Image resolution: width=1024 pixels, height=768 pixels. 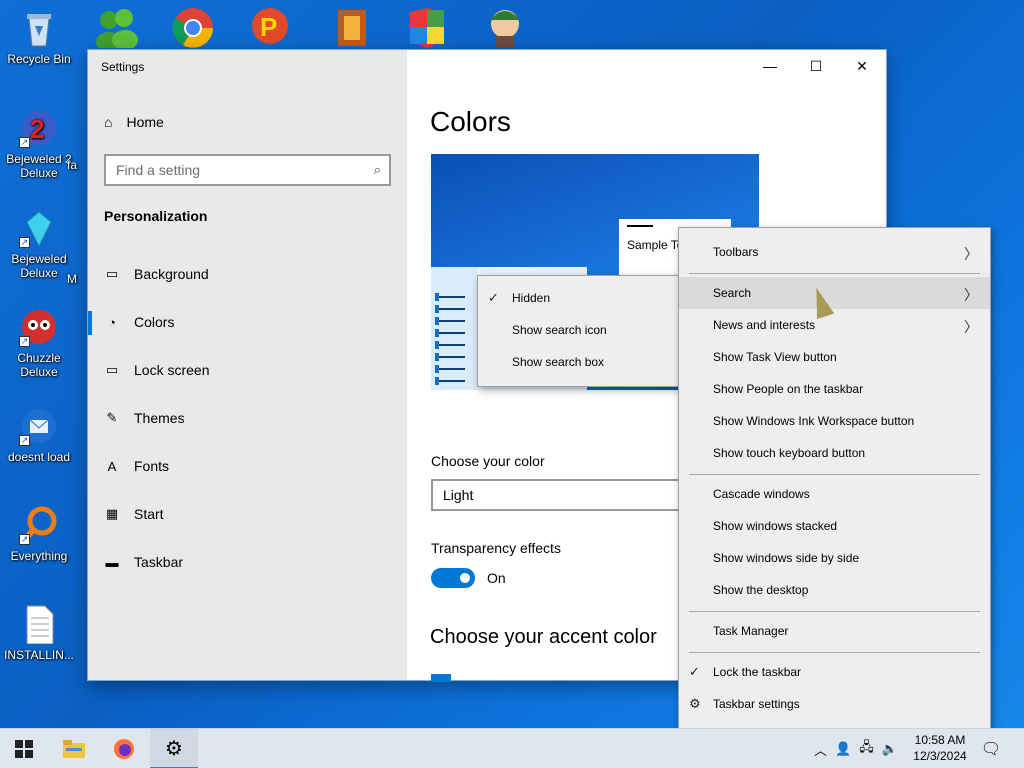 What do you see at coordinates (579, 298) in the screenshot?
I see `menu-item-hidden: ✓ Hidden` at bounding box center [579, 298].